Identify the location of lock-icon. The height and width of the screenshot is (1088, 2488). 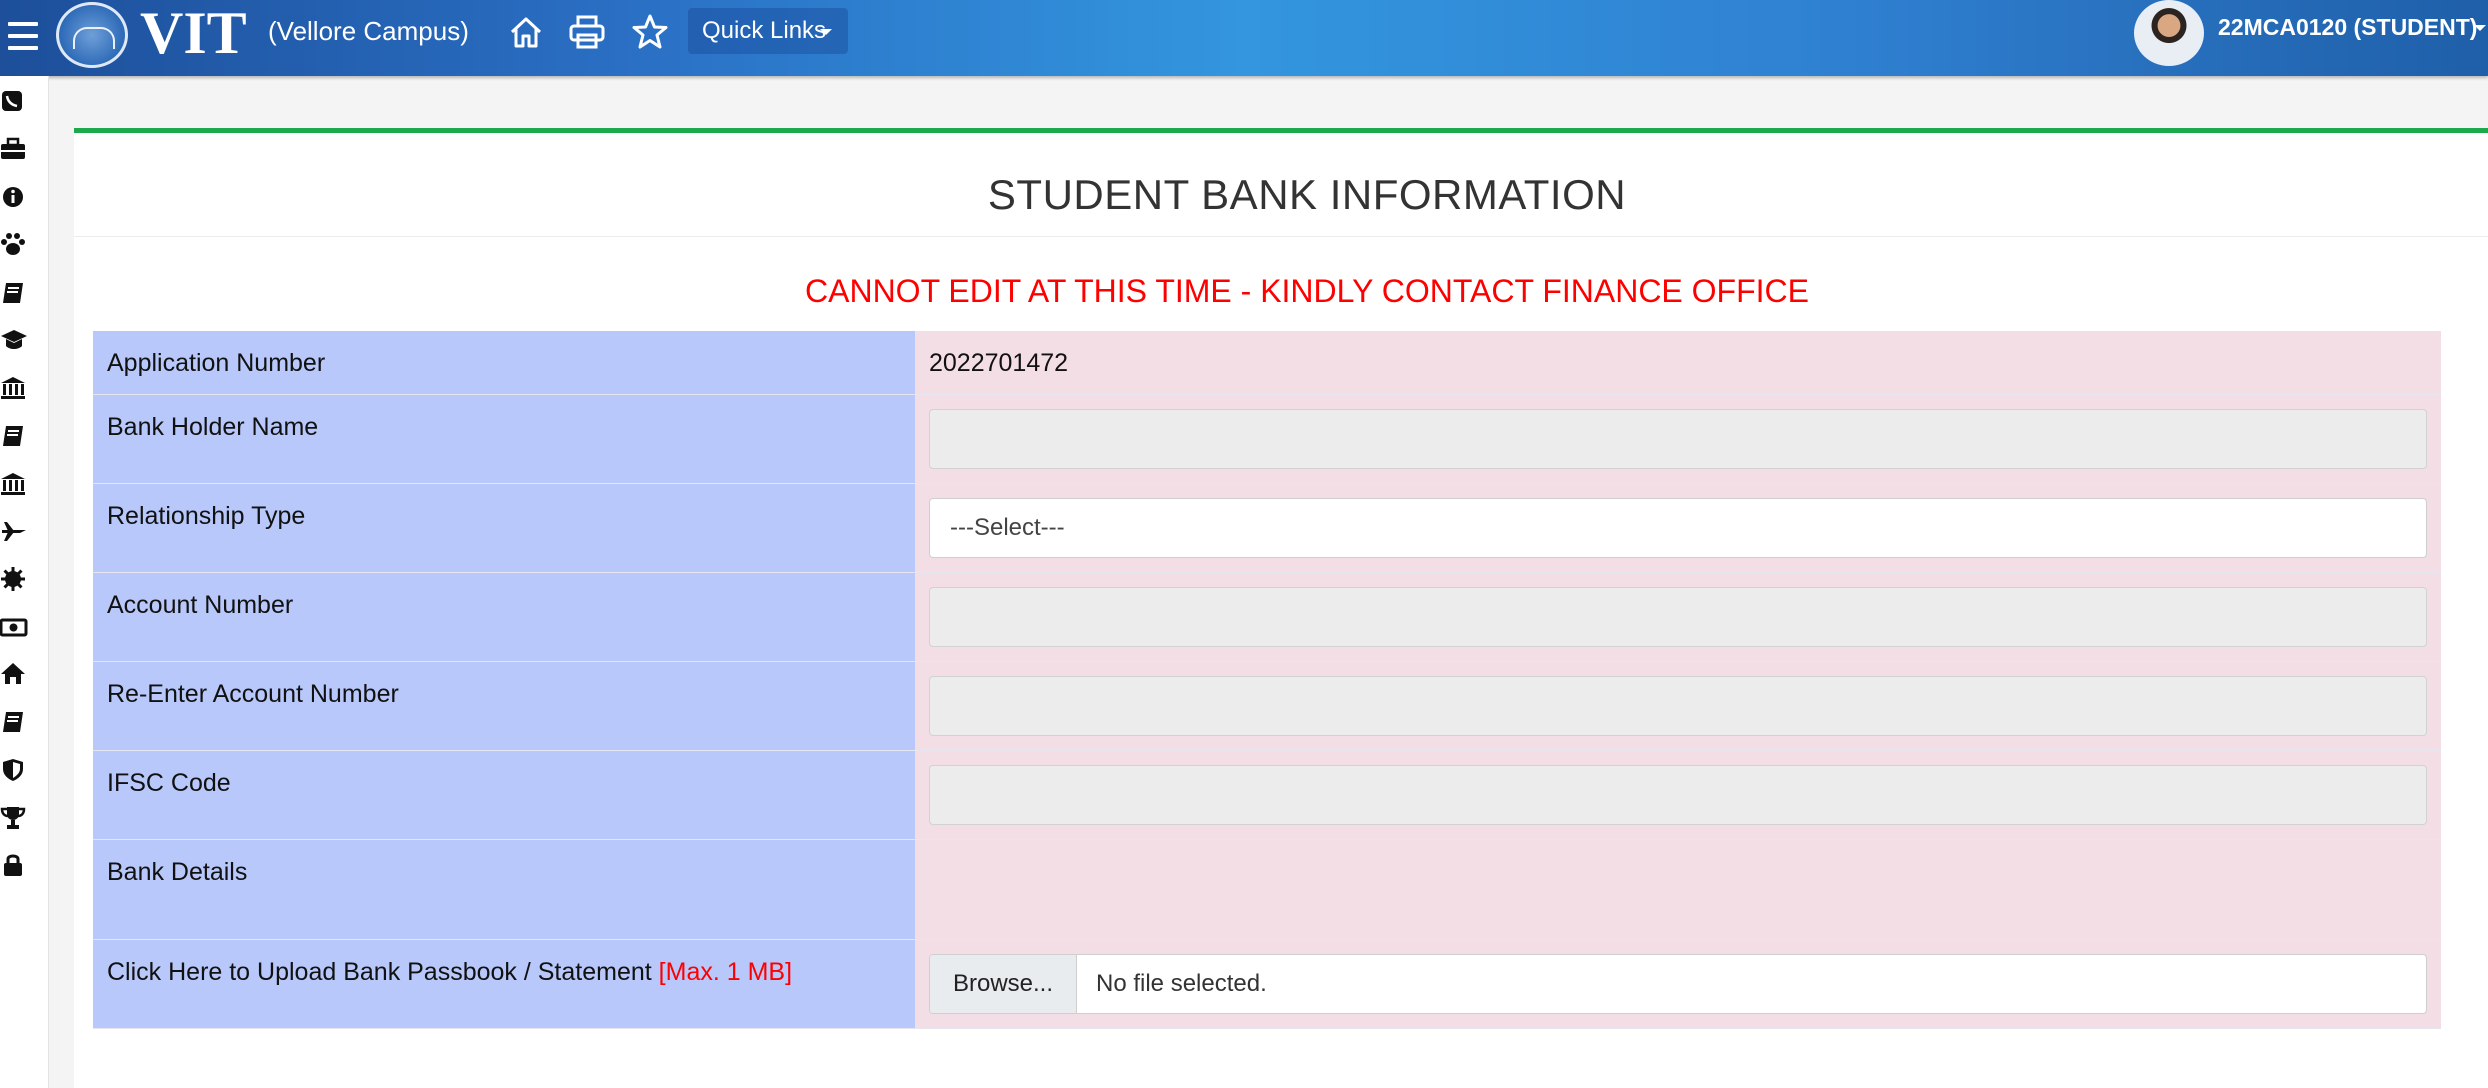
(14, 865).